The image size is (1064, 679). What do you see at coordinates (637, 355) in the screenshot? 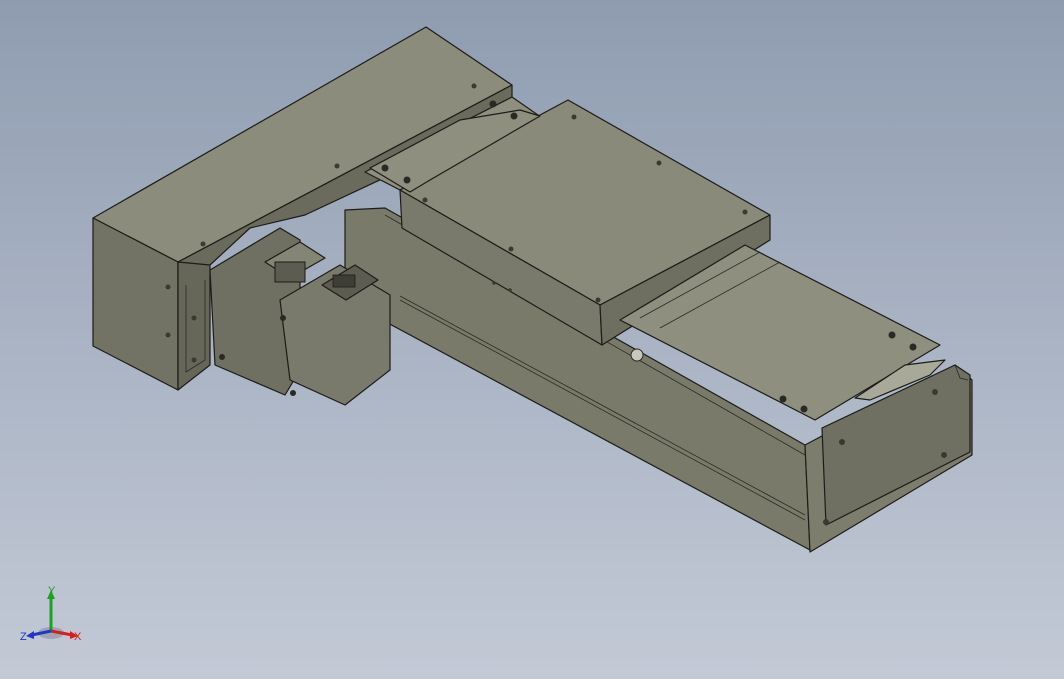
I see `limit-sensor-icon` at bounding box center [637, 355].